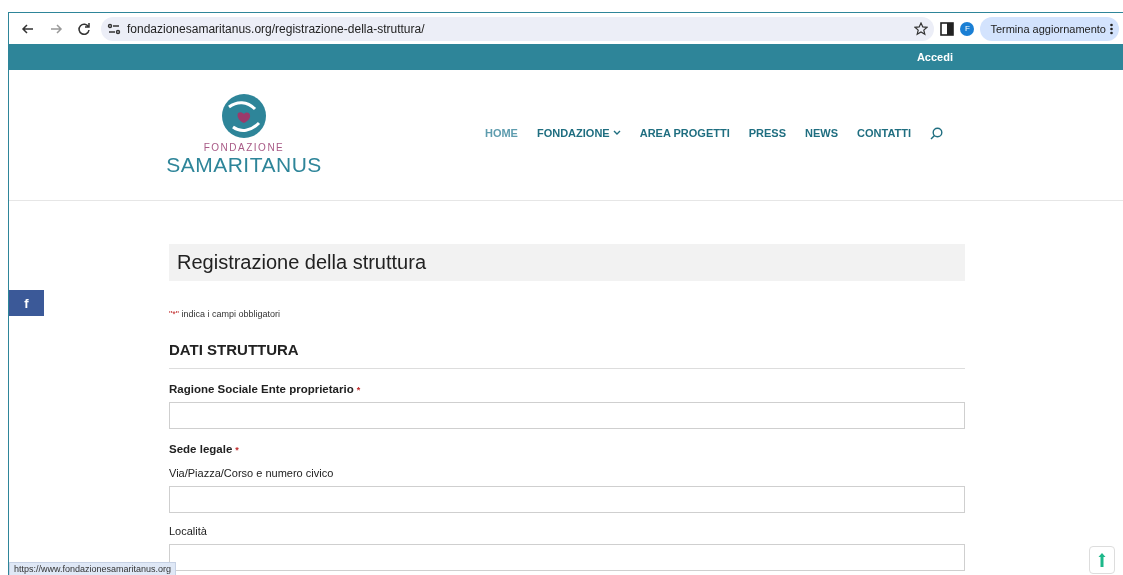  I want to click on site-settings-icon, so click(114, 28).